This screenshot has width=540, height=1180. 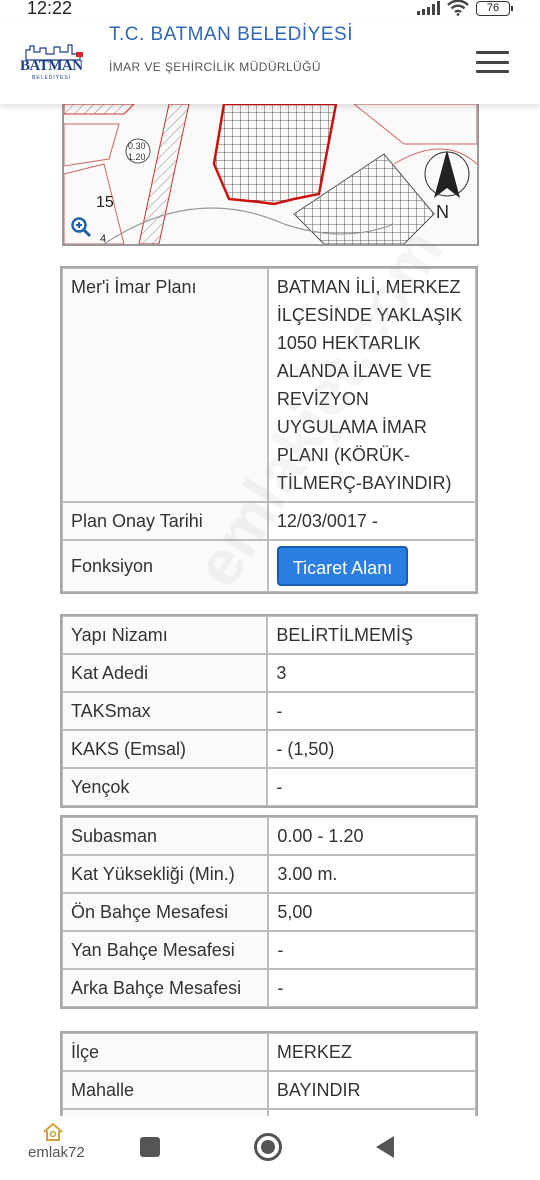 What do you see at coordinates (165, 950) in the screenshot?
I see `row-label: Yan Bahçe Mesafesi` at bounding box center [165, 950].